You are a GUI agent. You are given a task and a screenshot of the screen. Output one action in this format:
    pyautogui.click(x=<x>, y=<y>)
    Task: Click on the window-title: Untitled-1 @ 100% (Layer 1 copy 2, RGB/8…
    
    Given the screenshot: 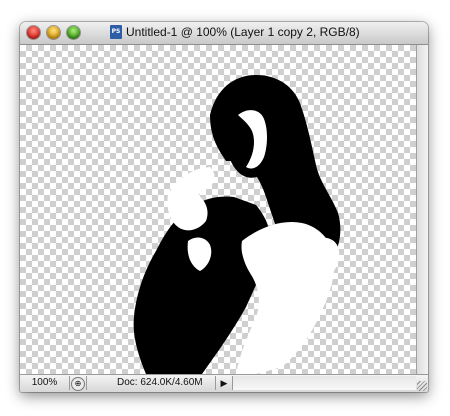 What is the action you would take?
    pyautogui.click(x=243, y=32)
    